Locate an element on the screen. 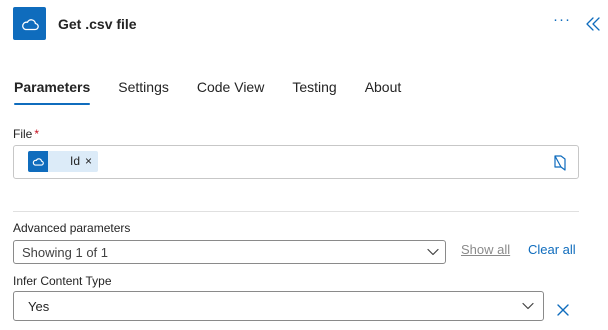  infer-content-type-dropdown: Yes is located at coordinates (278, 306).